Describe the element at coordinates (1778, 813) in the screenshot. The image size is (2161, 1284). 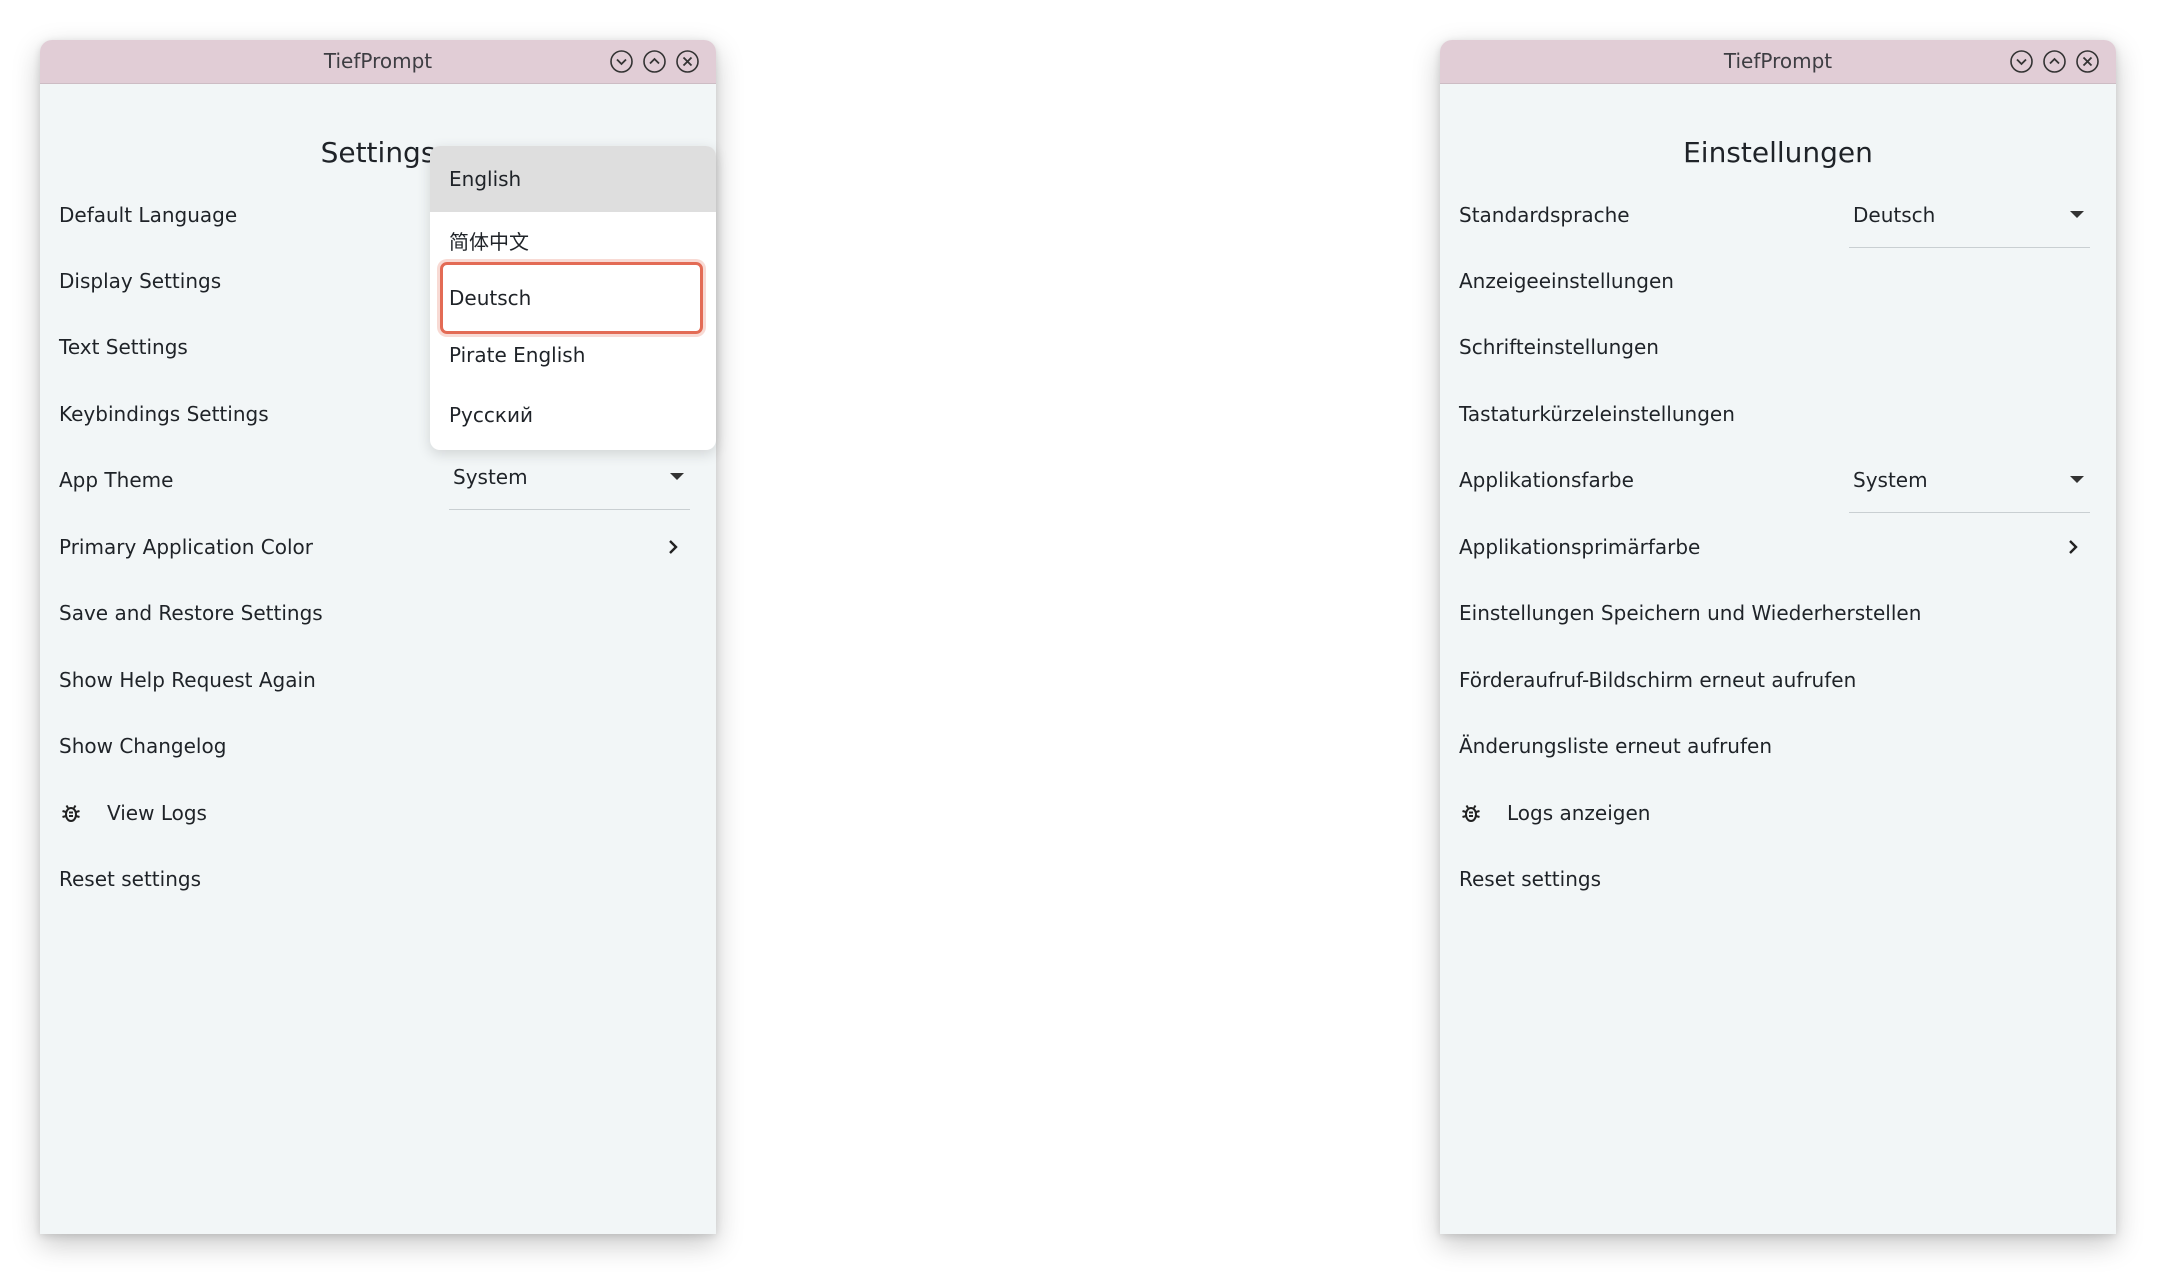
I see `setting-view-logs: Logs anzeigen` at that location.